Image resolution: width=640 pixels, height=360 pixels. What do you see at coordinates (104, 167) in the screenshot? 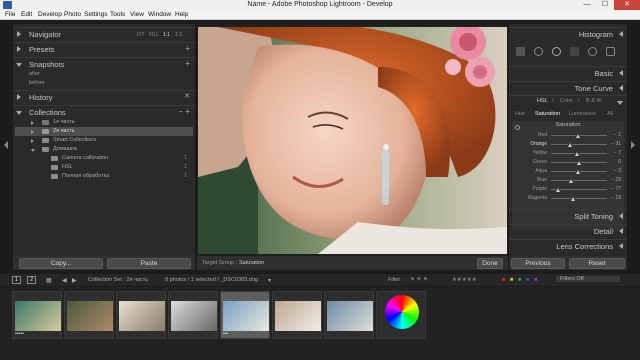
I see `collection-row: HSL 1` at bounding box center [104, 167].